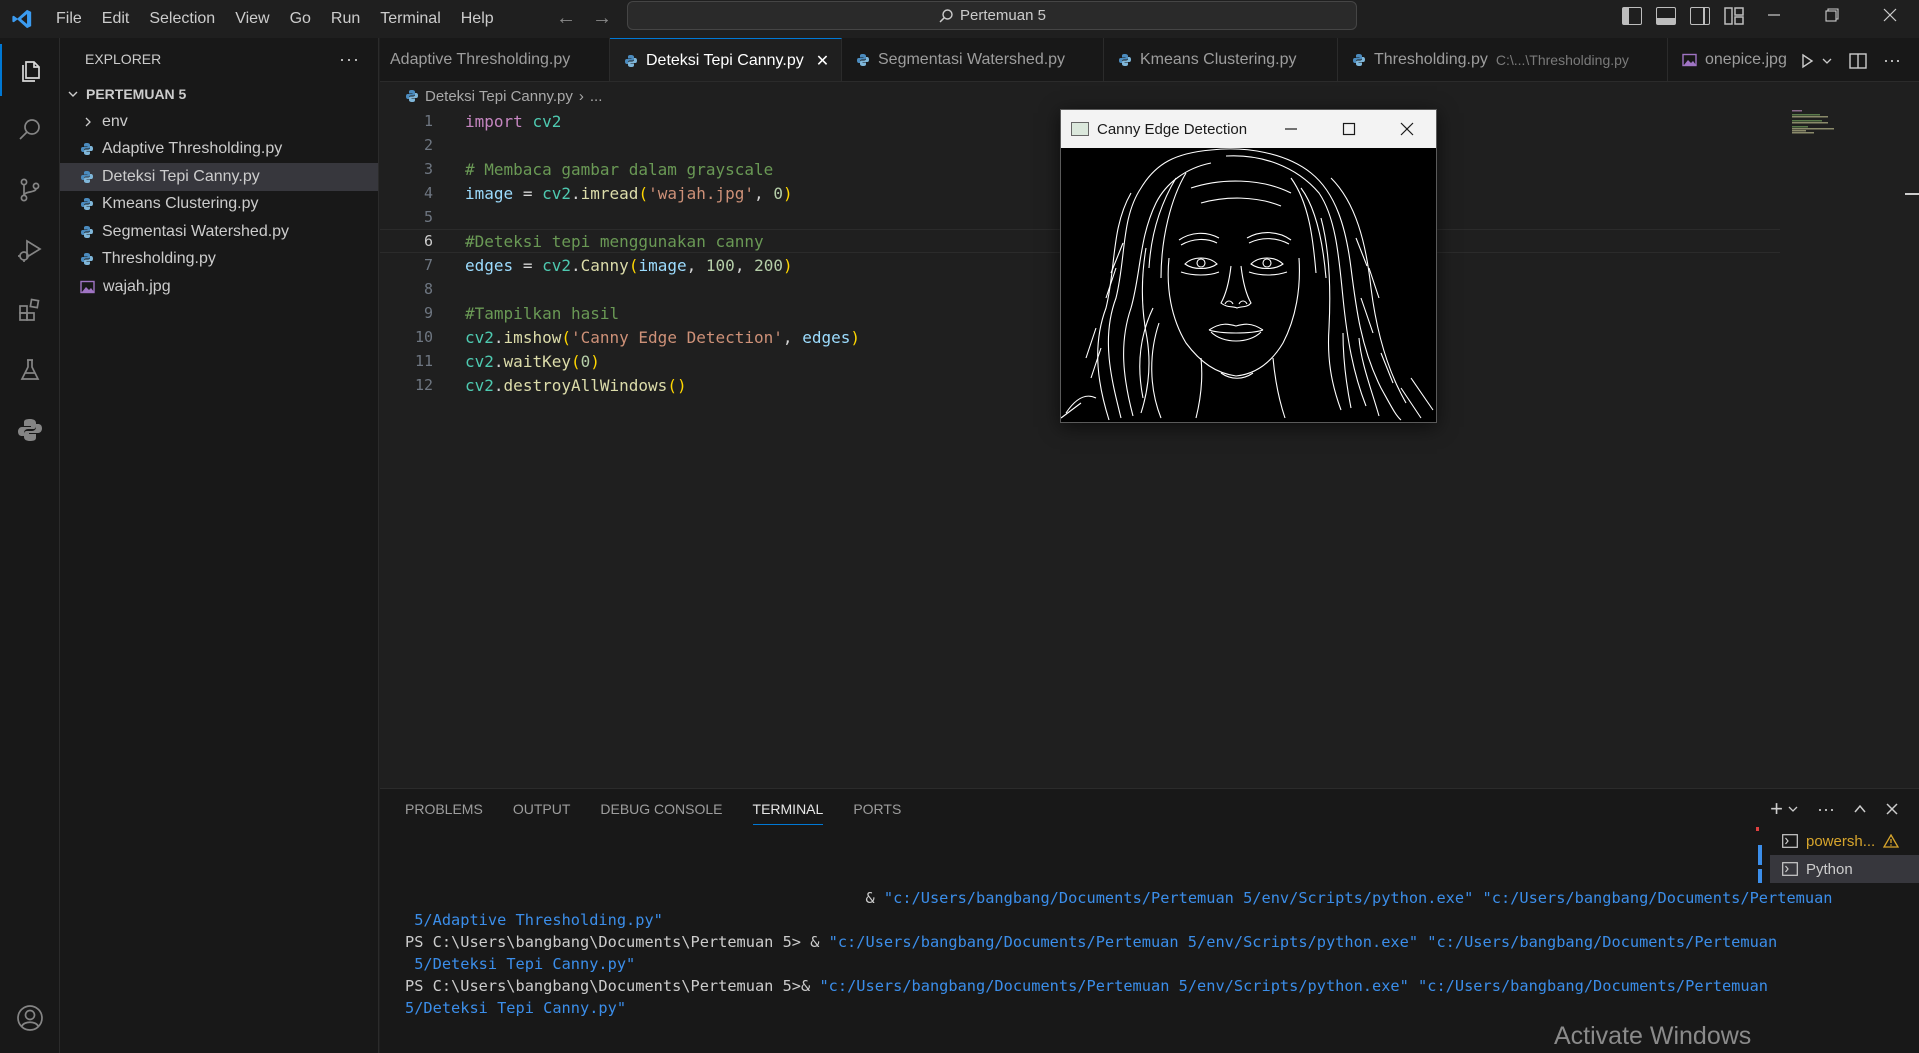 Image resolution: width=1919 pixels, height=1053 pixels. What do you see at coordinates (69, 19) in the screenshot?
I see `menu-file: File` at bounding box center [69, 19].